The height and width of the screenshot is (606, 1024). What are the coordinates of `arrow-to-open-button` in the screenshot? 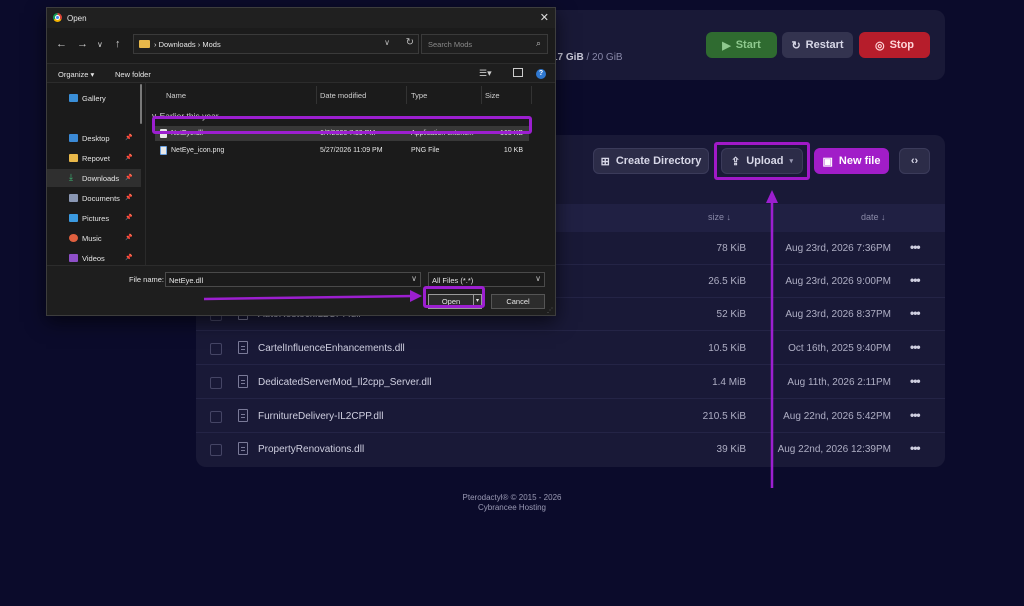 It's located at (309, 297).